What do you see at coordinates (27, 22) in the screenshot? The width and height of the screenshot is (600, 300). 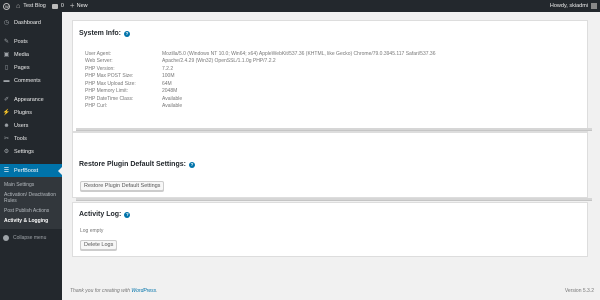 I see `sidebar-item-label: Dashboard` at bounding box center [27, 22].